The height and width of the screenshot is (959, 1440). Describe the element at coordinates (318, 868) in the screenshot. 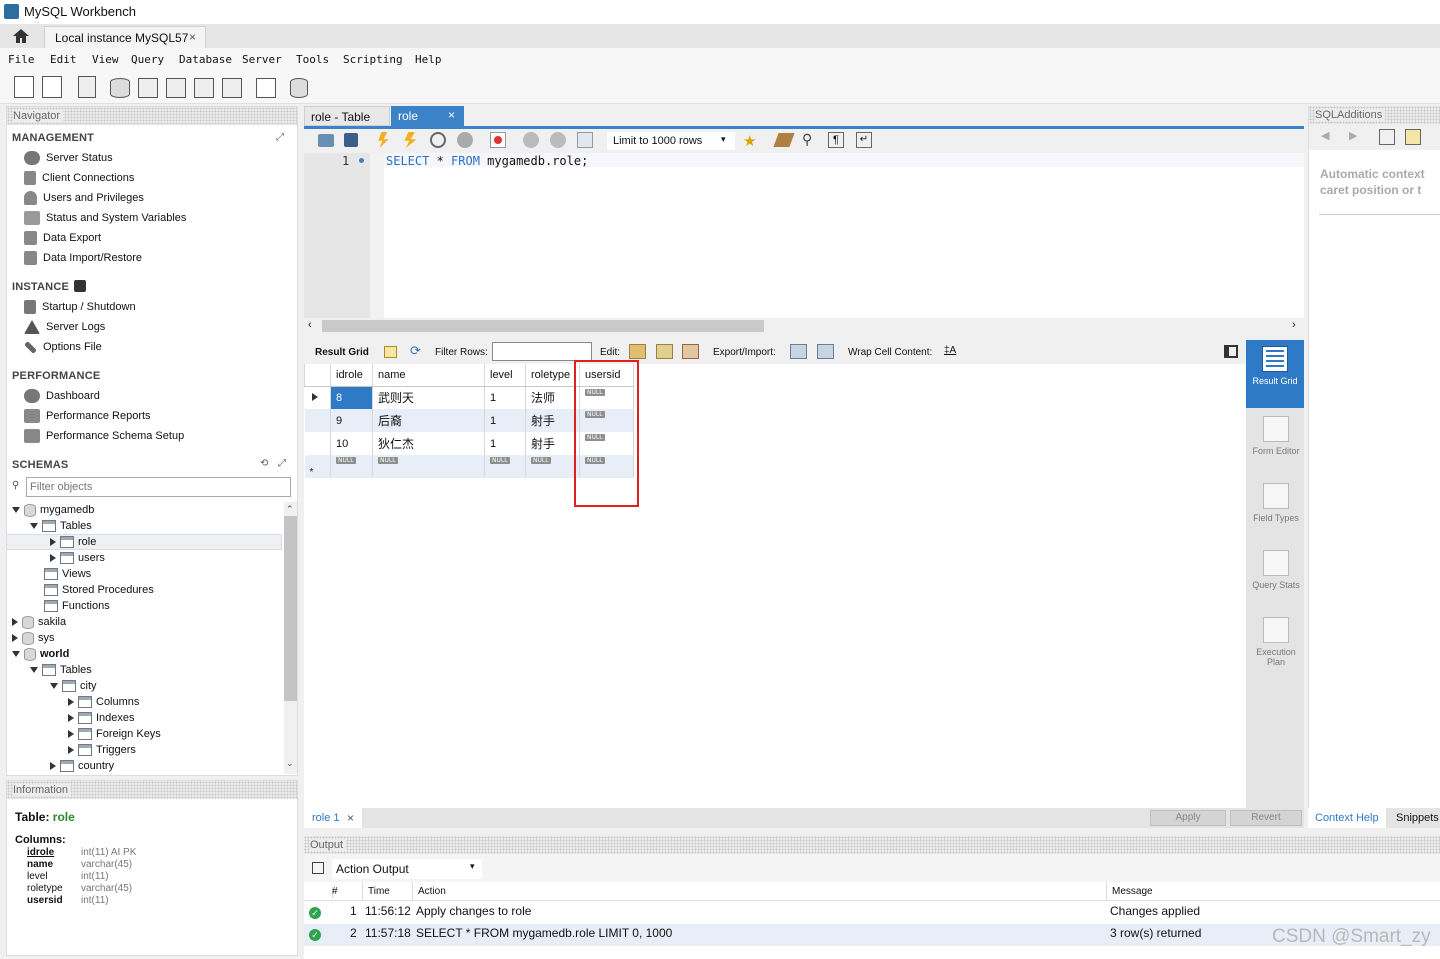

I see `copy-icon` at that location.